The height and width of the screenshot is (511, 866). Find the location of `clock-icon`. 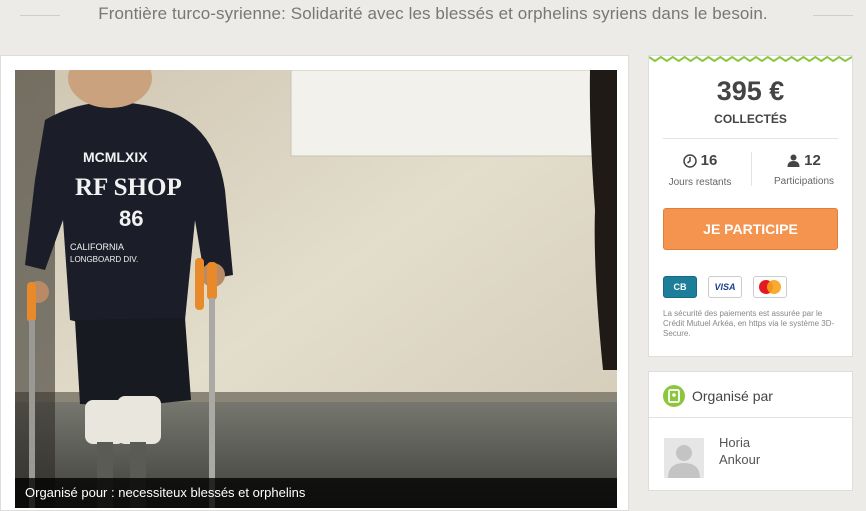

clock-icon is located at coordinates (689, 160).